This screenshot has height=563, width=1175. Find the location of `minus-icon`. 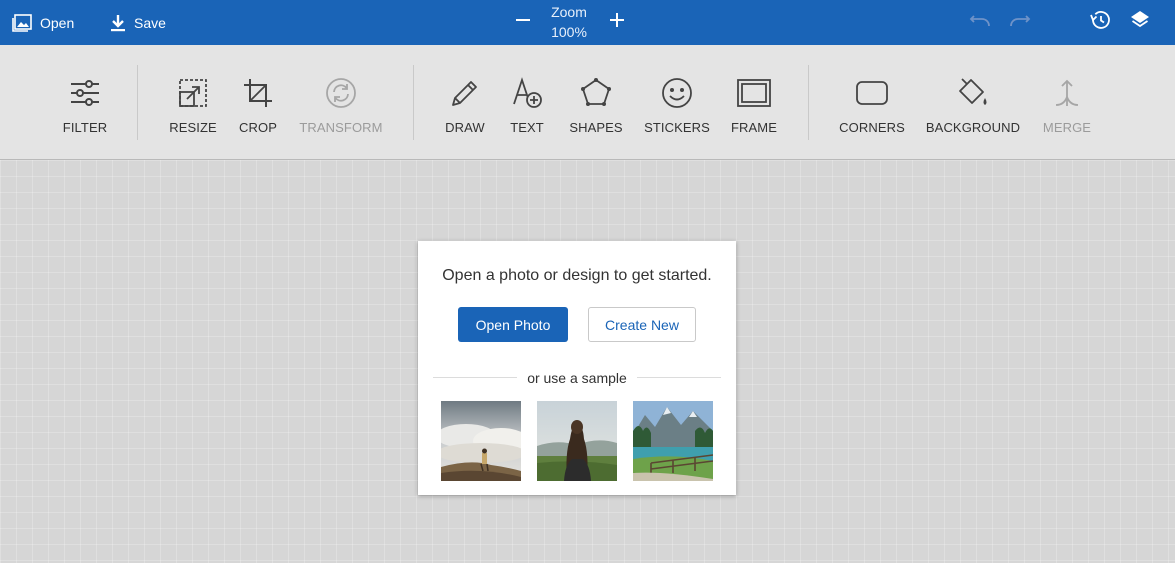

minus-icon is located at coordinates (523, 22).